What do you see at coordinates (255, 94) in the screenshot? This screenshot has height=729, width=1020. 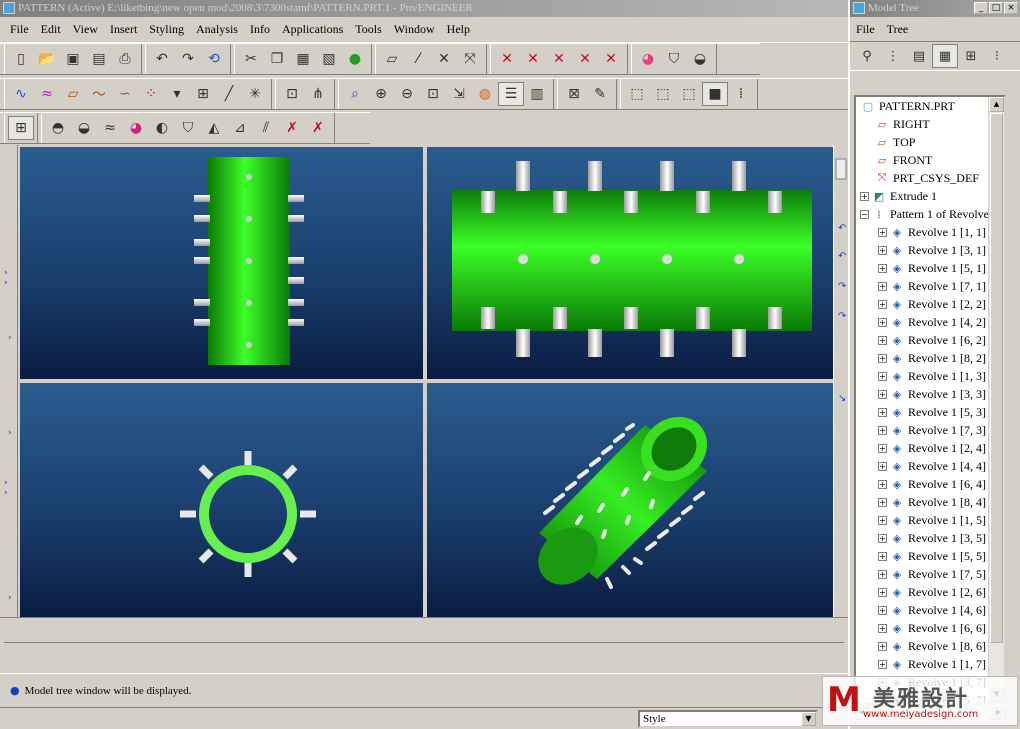 I see `cross-icon: ✳` at bounding box center [255, 94].